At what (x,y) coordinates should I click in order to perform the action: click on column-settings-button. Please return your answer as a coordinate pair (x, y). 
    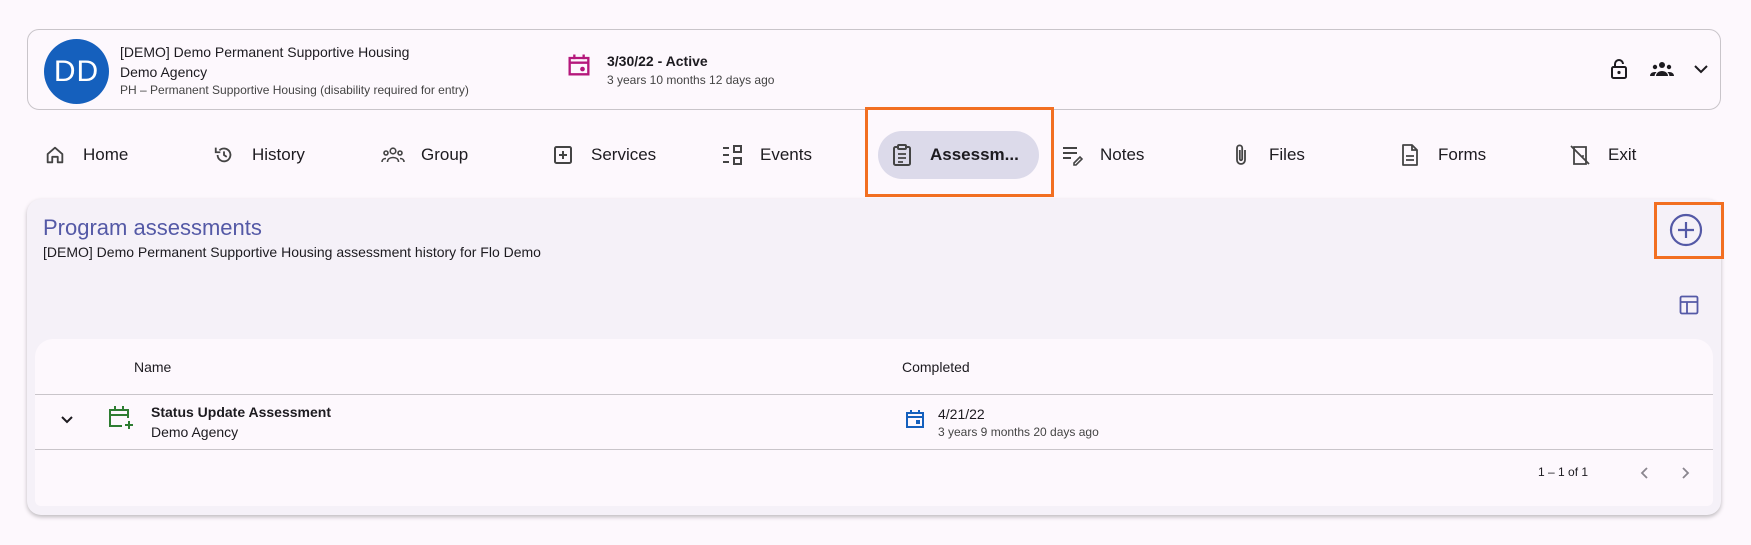
    Looking at the image, I should click on (1690, 306).